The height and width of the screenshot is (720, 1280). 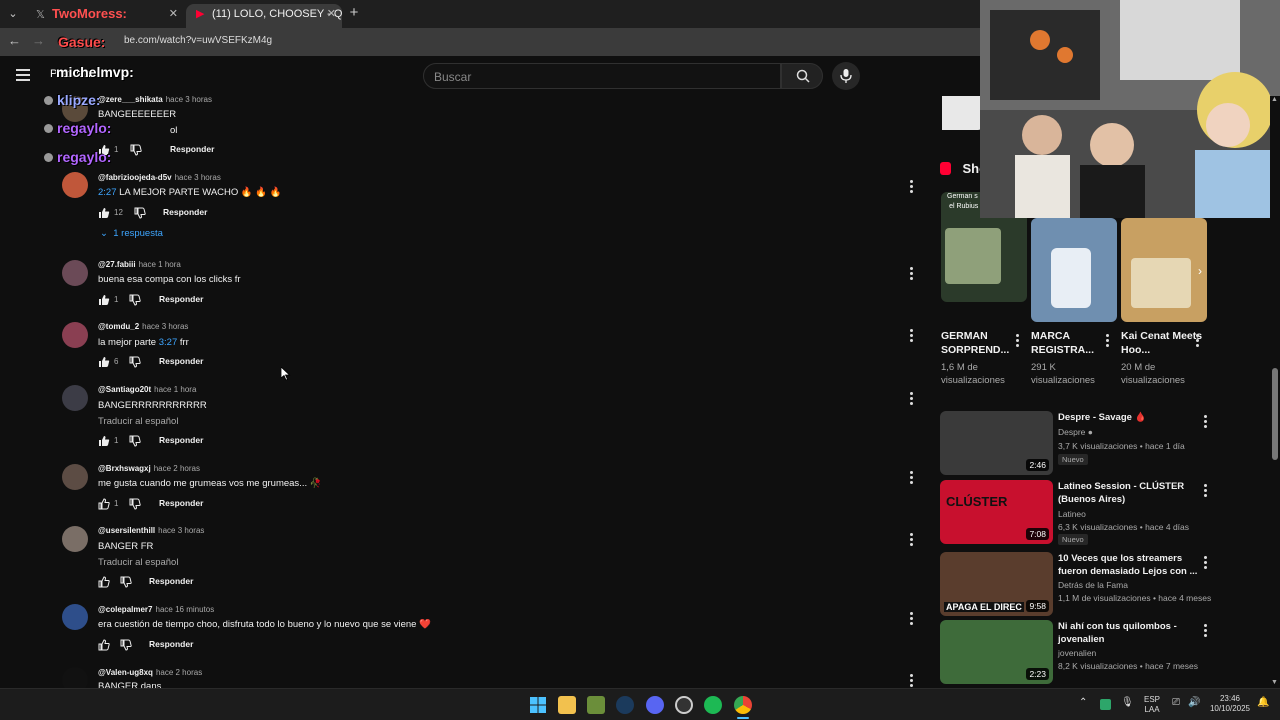 What do you see at coordinates (1128, 493) in the screenshot?
I see `video-title: Latineo Session - CLÚSTER (Buenos Aires)` at bounding box center [1128, 493].